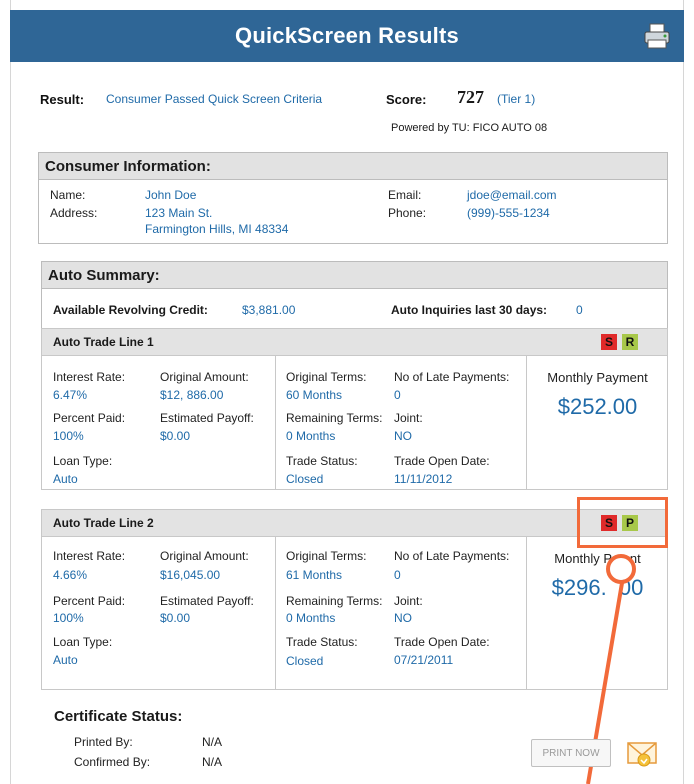  What do you see at coordinates (353, 166) in the screenshot?
I see `consumer-info-heading: Consumer Information:` at bounding box center [353, 166].